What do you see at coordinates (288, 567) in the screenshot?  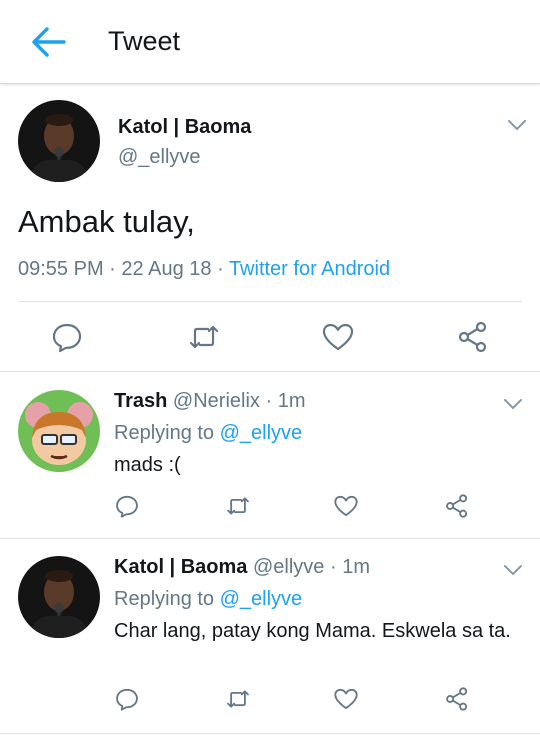 I see `author-handle: @ellyve` at bounding box center [288, 567].